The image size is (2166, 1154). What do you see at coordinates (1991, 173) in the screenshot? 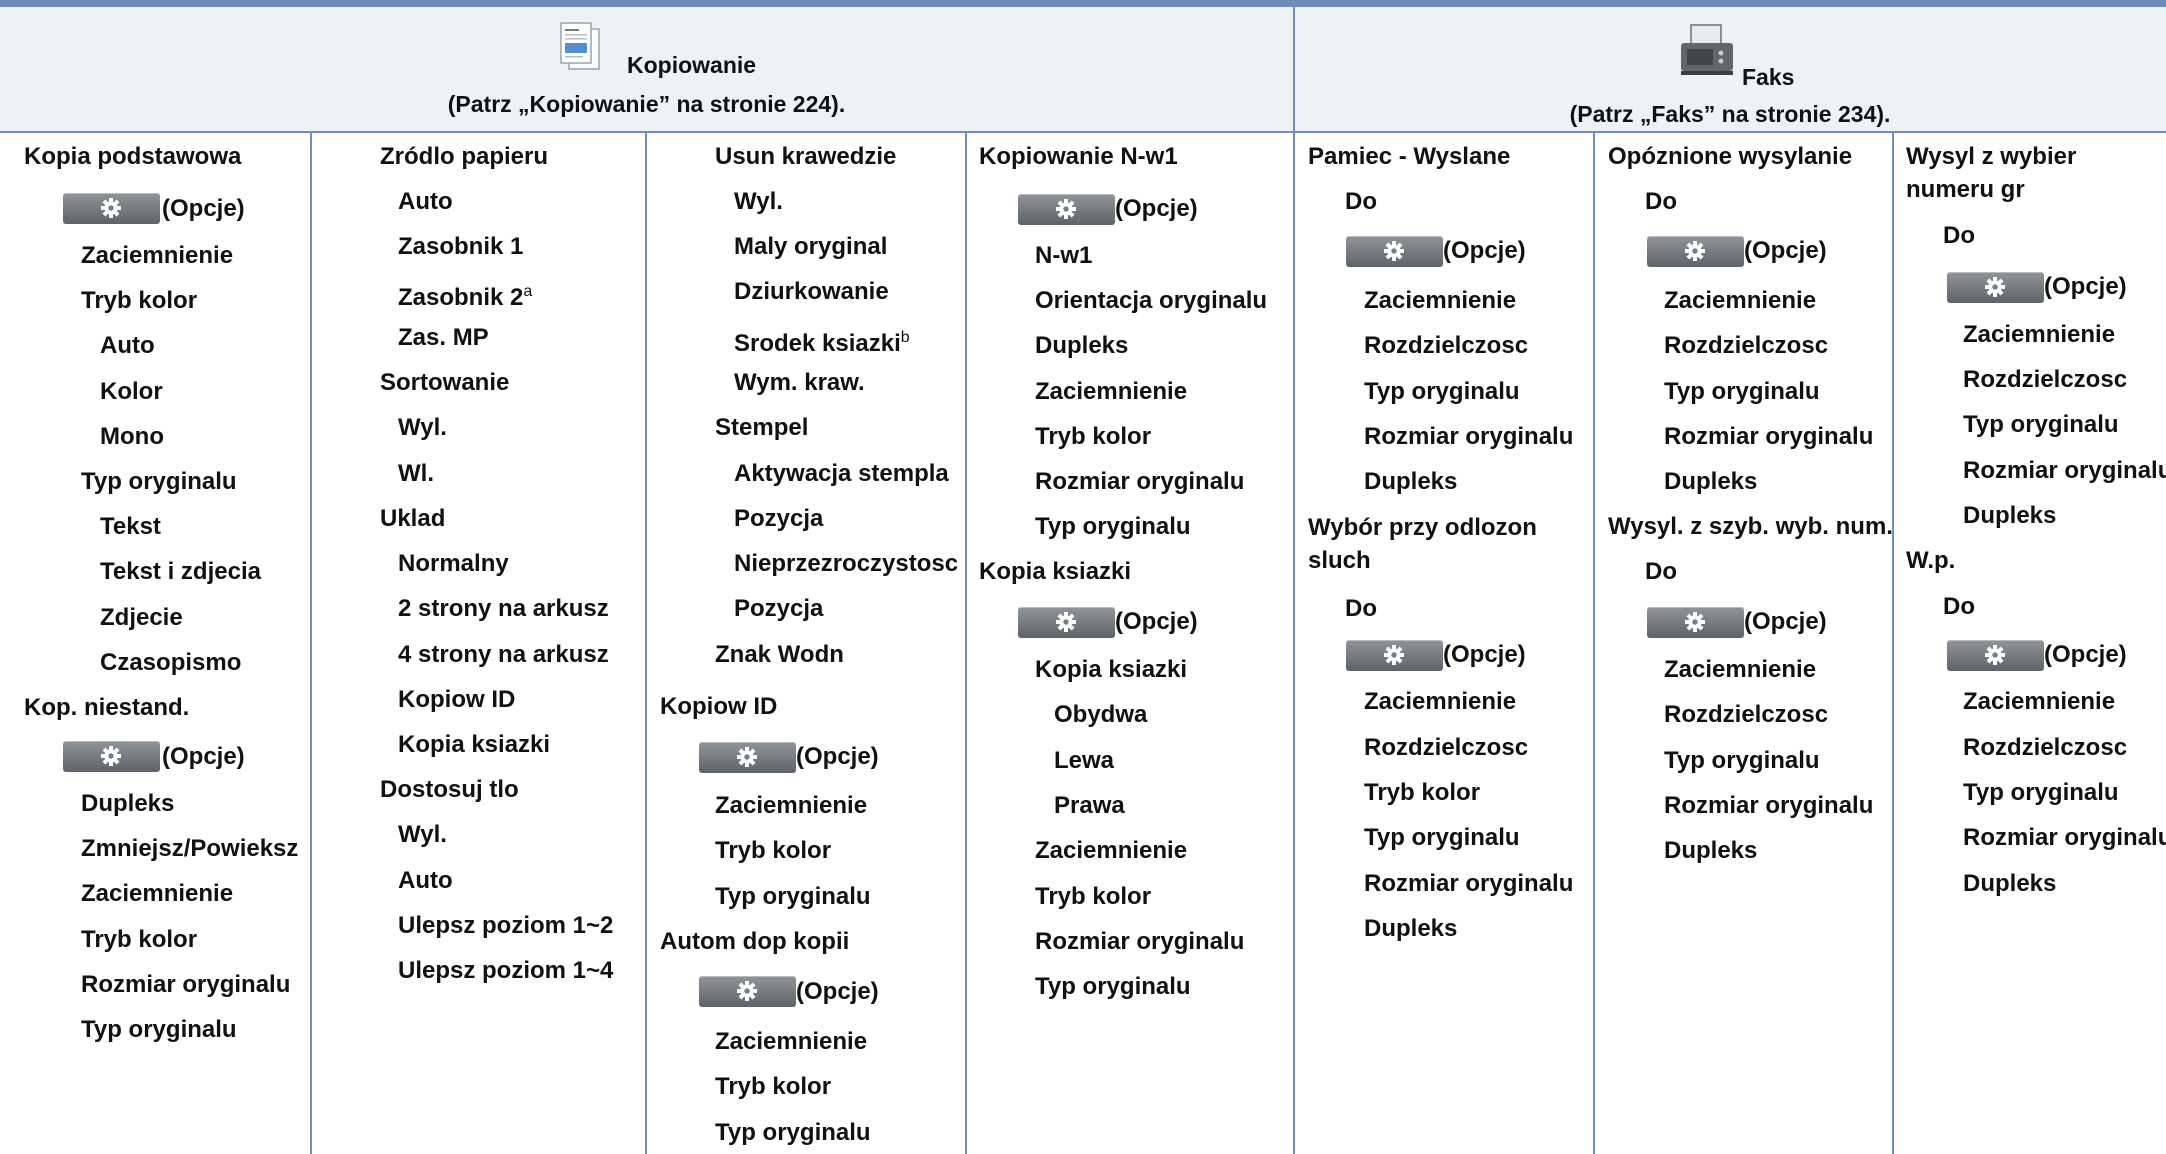
I see `menu-item: Wysyl z wybier numeru gr` at bounding box center [1991, 173].